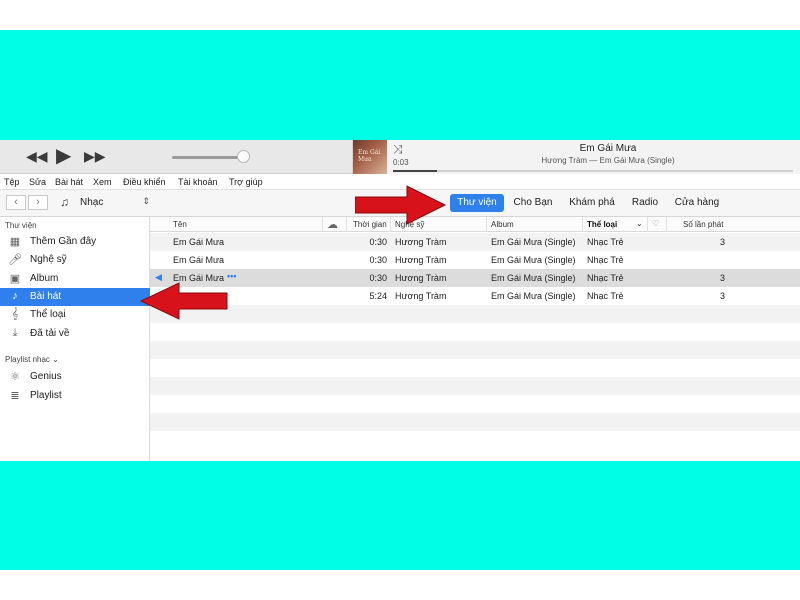 This screenshot has width=800, height=600. Describe the element at coordinates (639, 223) in the screenshot. I see `sort-chevron-icon: ⌄` at that location.